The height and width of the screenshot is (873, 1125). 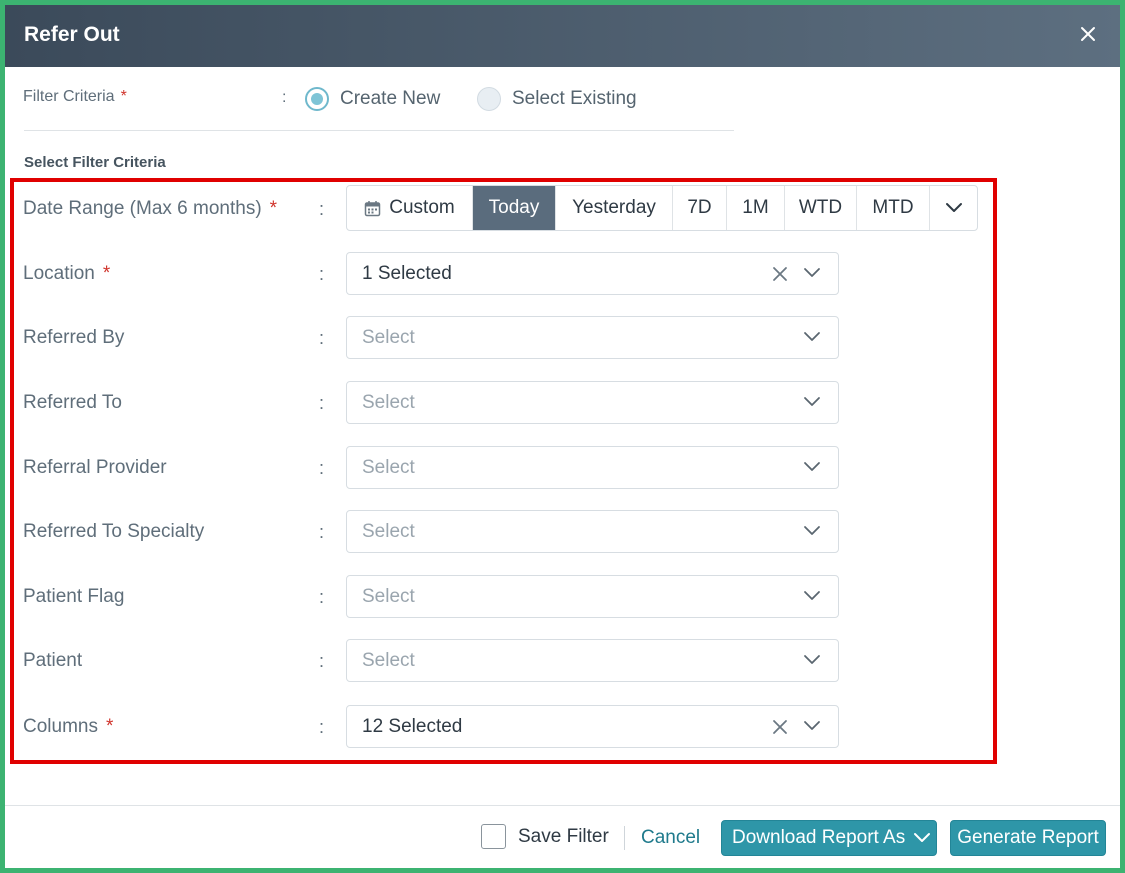 I want to click on radio-label: Create New, so click(x=390, y=98).